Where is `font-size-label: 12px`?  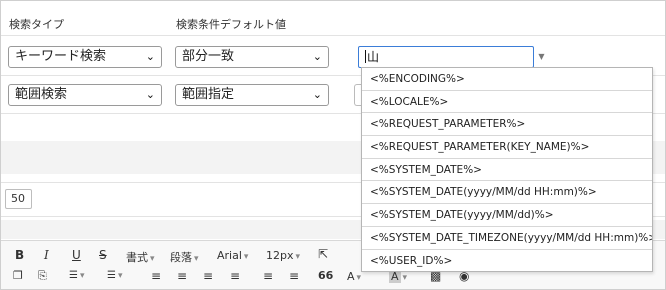 font-size-label: 12px is located at coordinates (280, 255).